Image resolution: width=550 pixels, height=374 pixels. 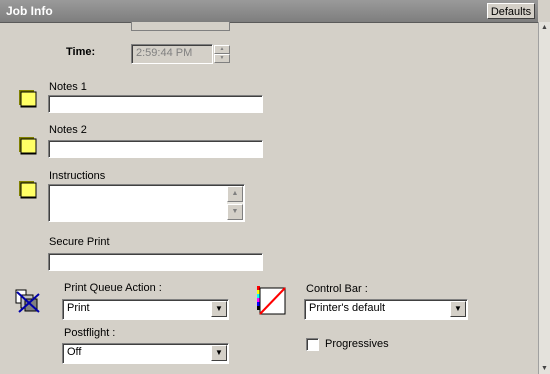 I want to click on control-bar-value: Printer's default, so click(x=347, y=308).